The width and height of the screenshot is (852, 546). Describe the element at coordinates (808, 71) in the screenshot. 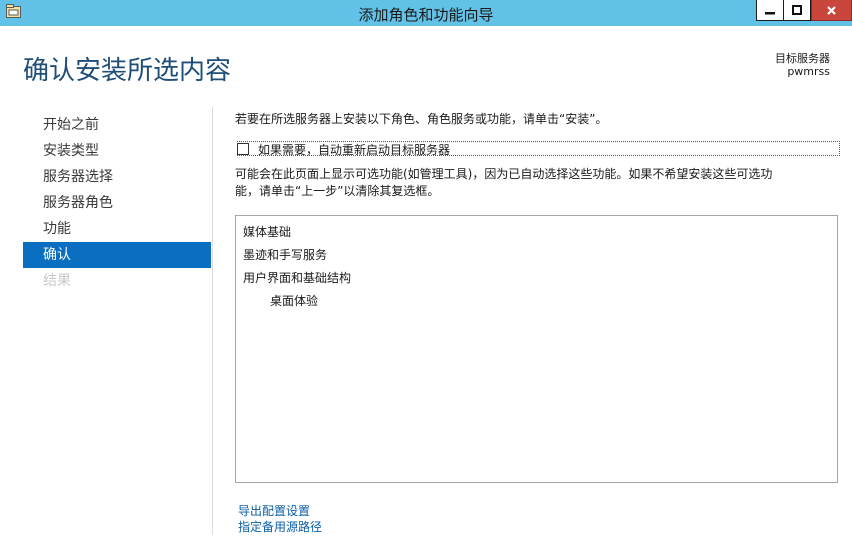

I see `target-server-name: pwmrss` at that location.